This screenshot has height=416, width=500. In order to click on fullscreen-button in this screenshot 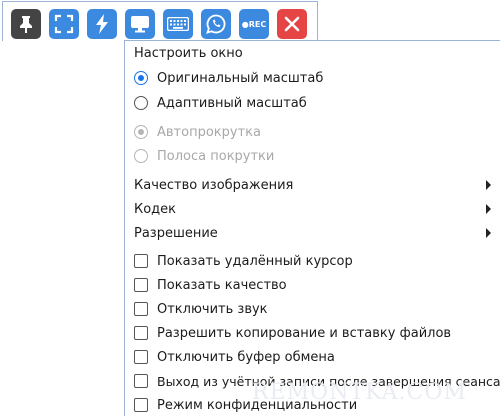, I will do `click(64, 24)`.